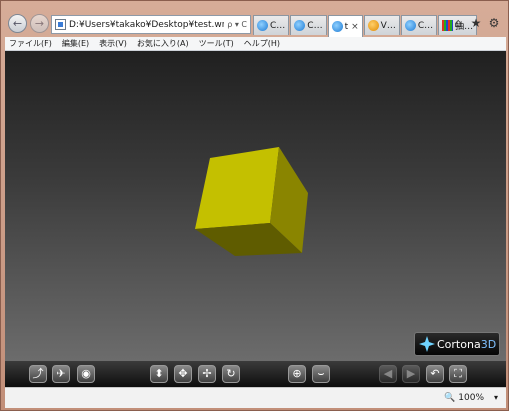  I want to click on favorites-icon: ★, so click(476, 23).